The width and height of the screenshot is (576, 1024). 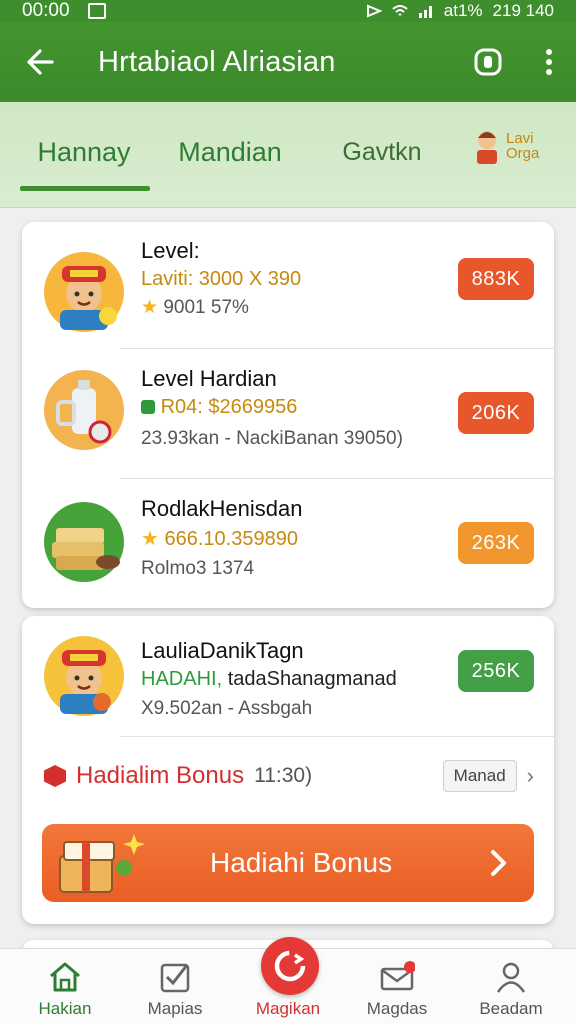 I want to click on row-meta-text: 9001 57%, so click(x=206, y=307).